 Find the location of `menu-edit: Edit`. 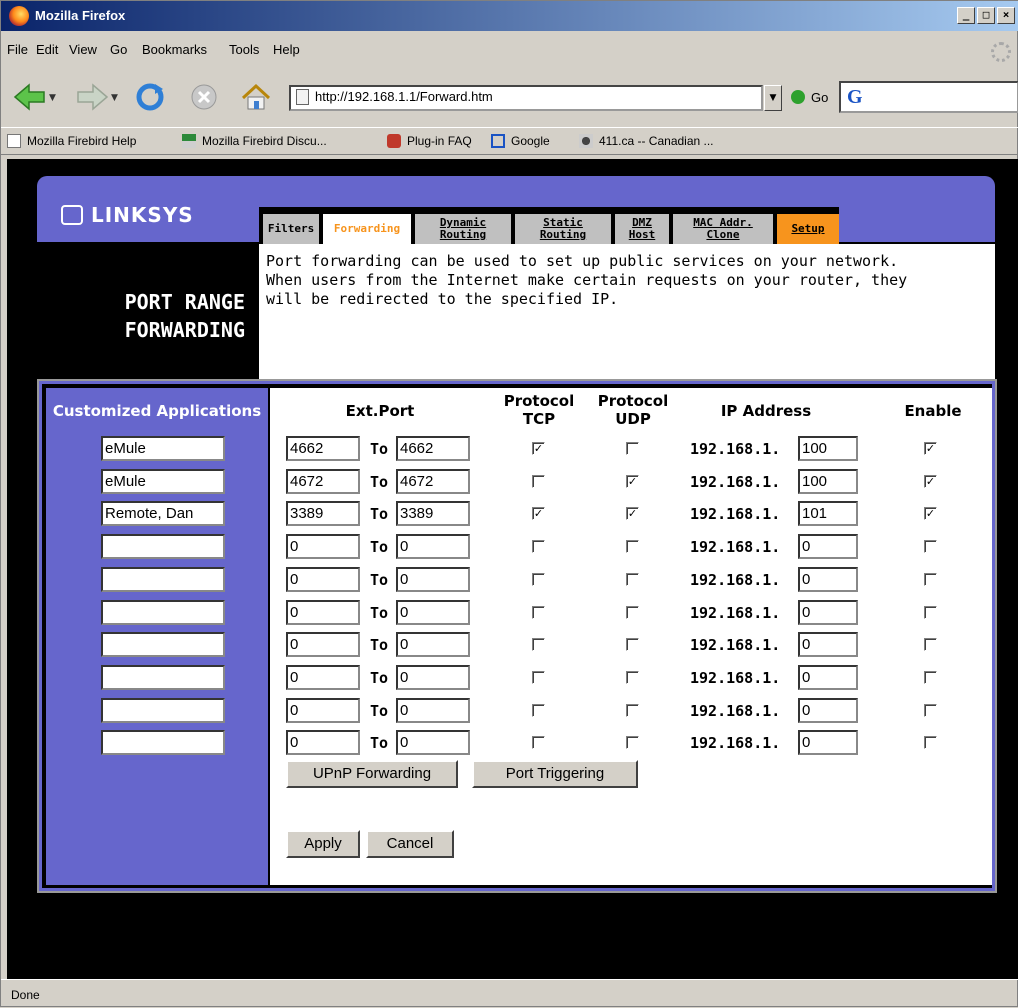

menu-edit: Edit is located at coordinates (47, 49).